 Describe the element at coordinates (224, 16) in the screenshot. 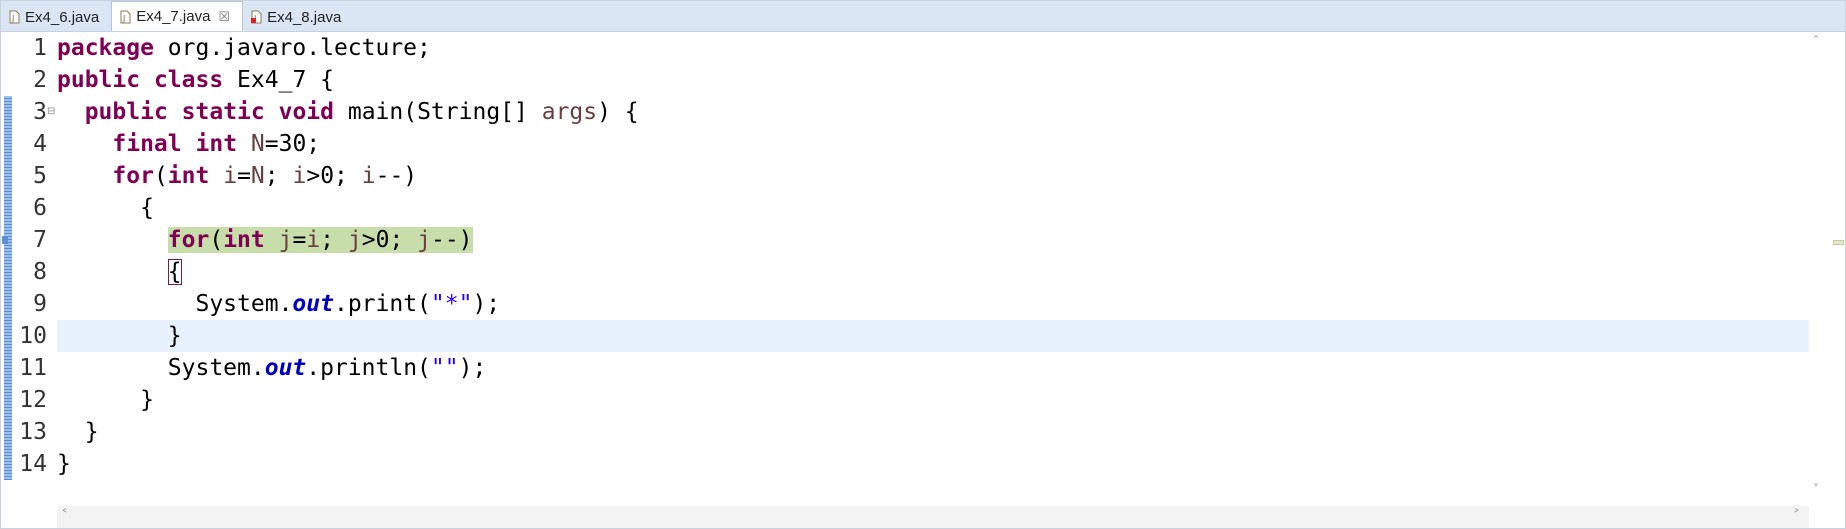

I see `close-icon: ☒` at that location.